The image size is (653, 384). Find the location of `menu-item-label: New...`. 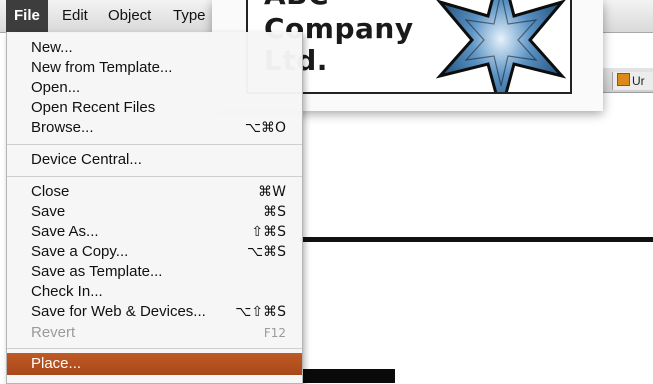

menu-item-label: New... is located at coordinates (52, 47).